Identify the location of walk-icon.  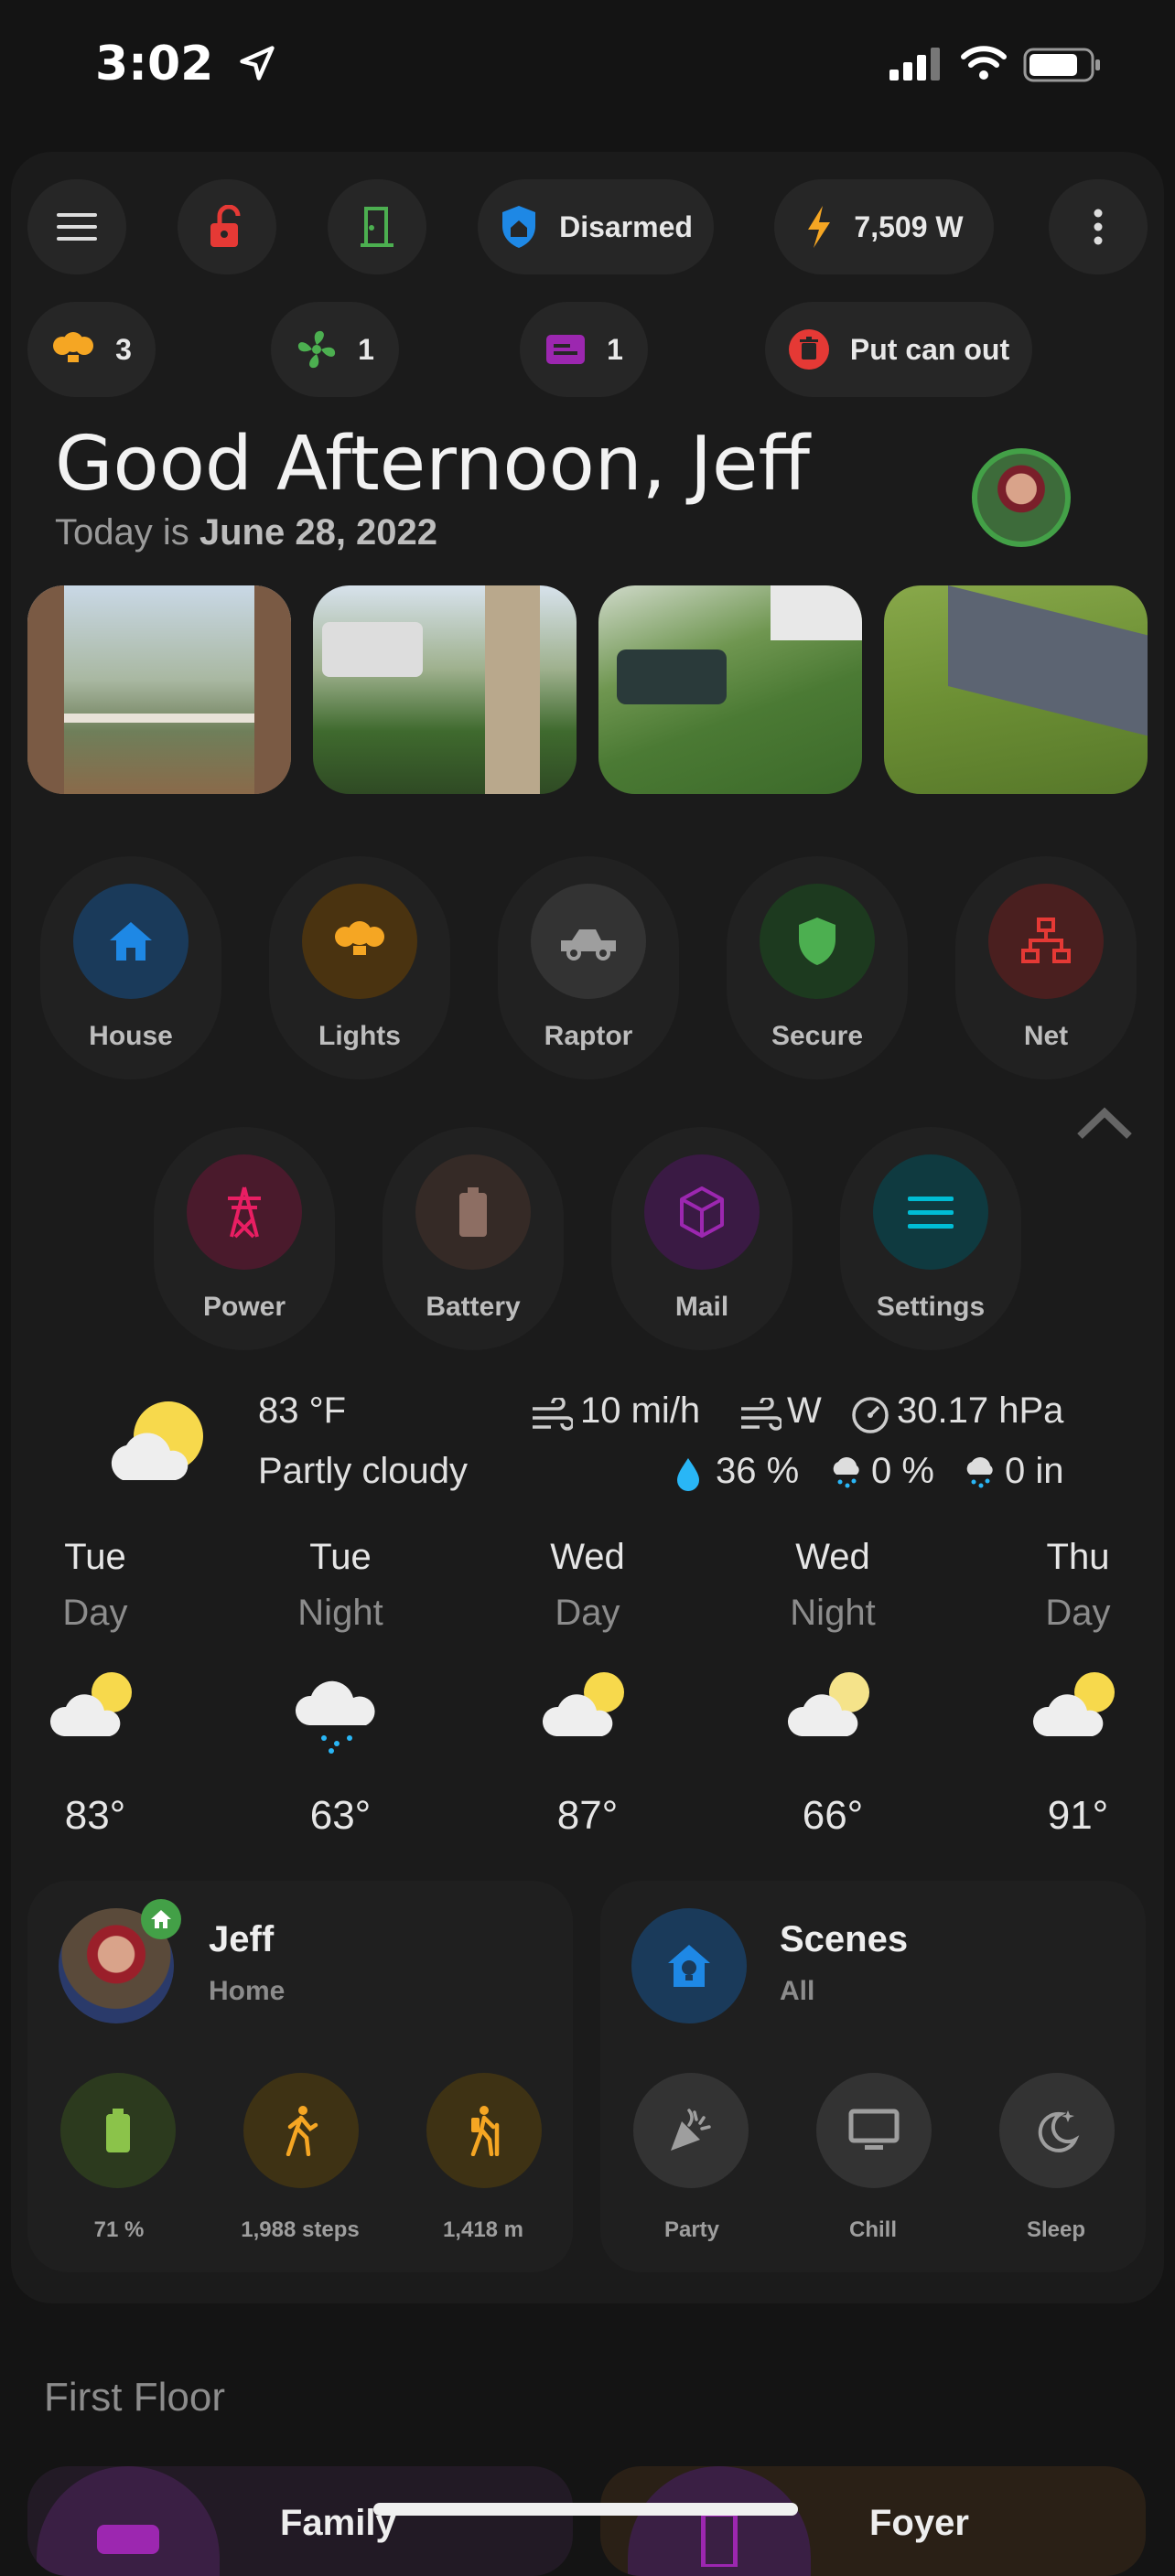
(302, 2131).